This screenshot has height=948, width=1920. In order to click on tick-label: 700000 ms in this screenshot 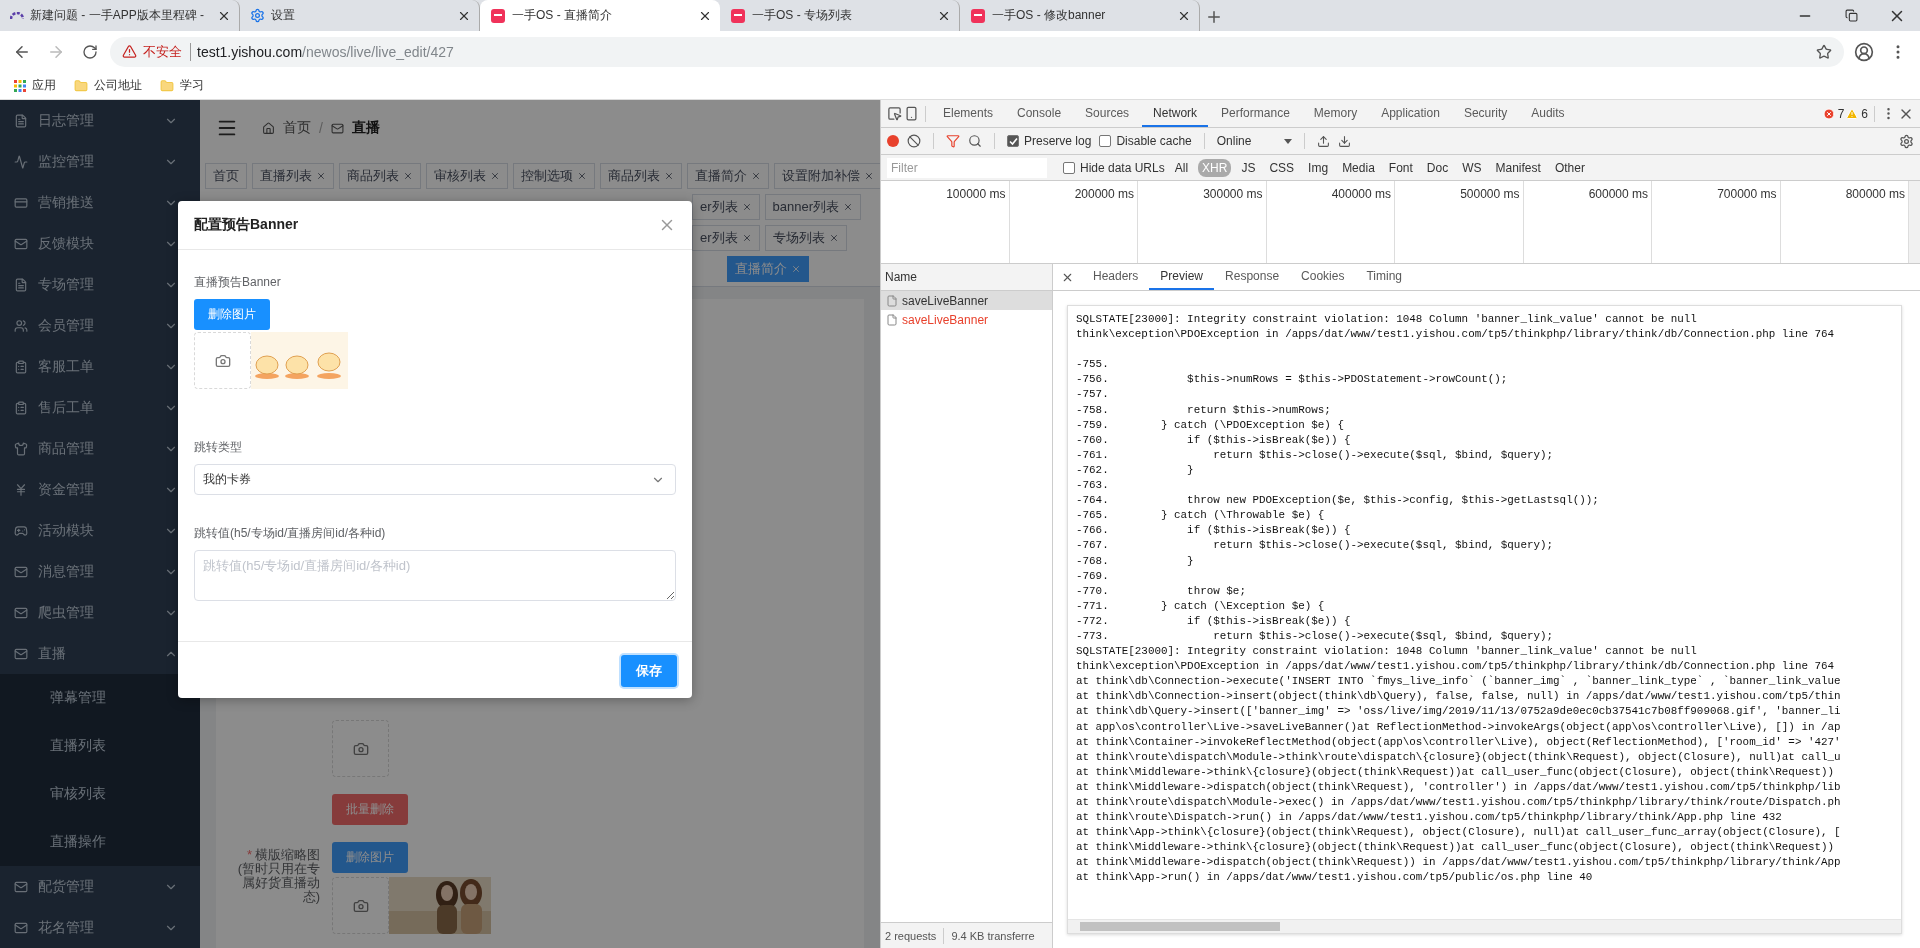, I will do `click(1747, 194)`.